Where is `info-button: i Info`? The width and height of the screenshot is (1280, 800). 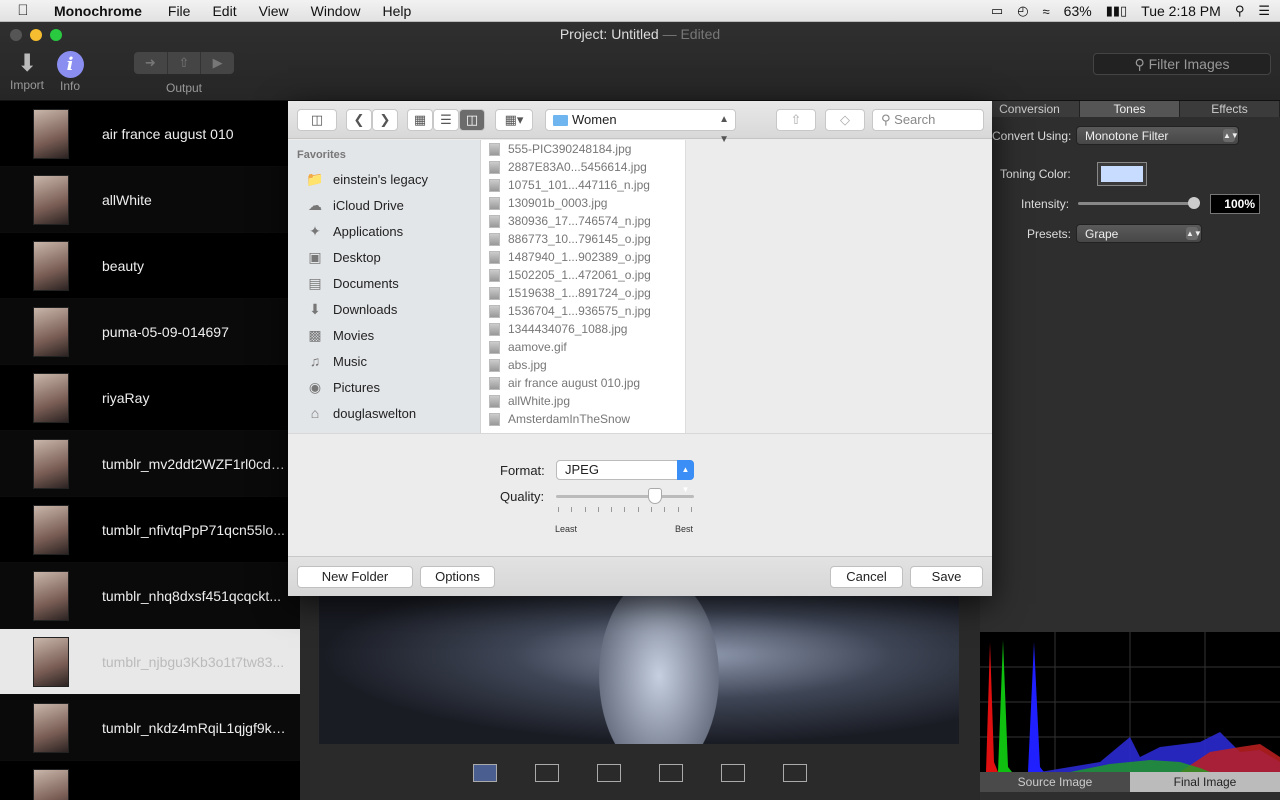
info-button: i Info is located at coordinates (70, 72).